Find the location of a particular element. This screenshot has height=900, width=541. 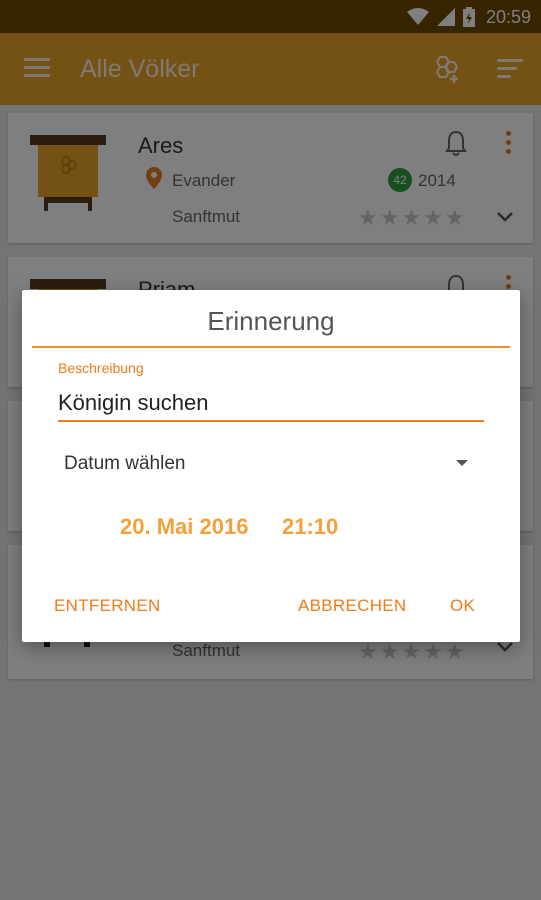

description-input is located at coordinates (270, 403).